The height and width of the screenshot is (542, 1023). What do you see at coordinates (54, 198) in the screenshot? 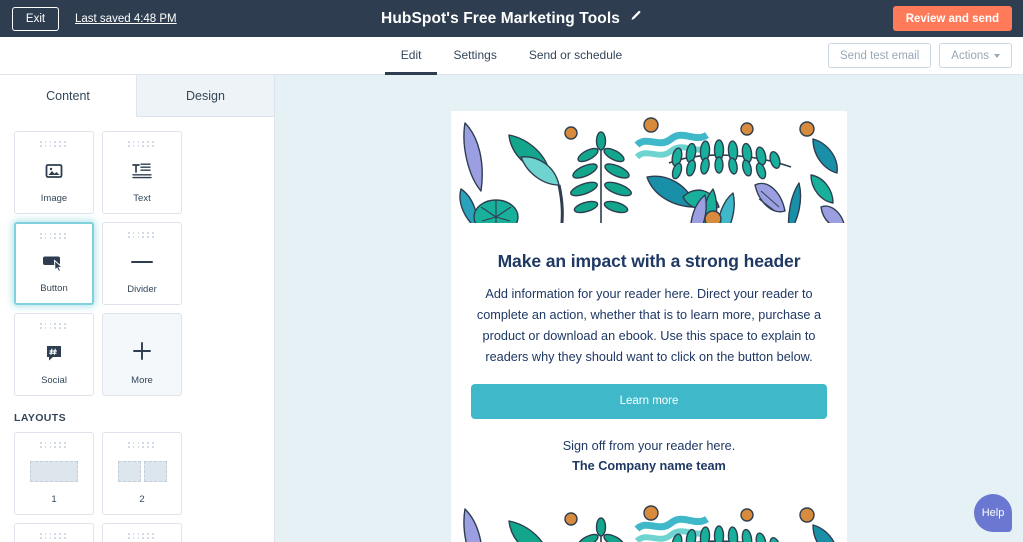
I see `module-label: Image` at bounding box center [54, 198].